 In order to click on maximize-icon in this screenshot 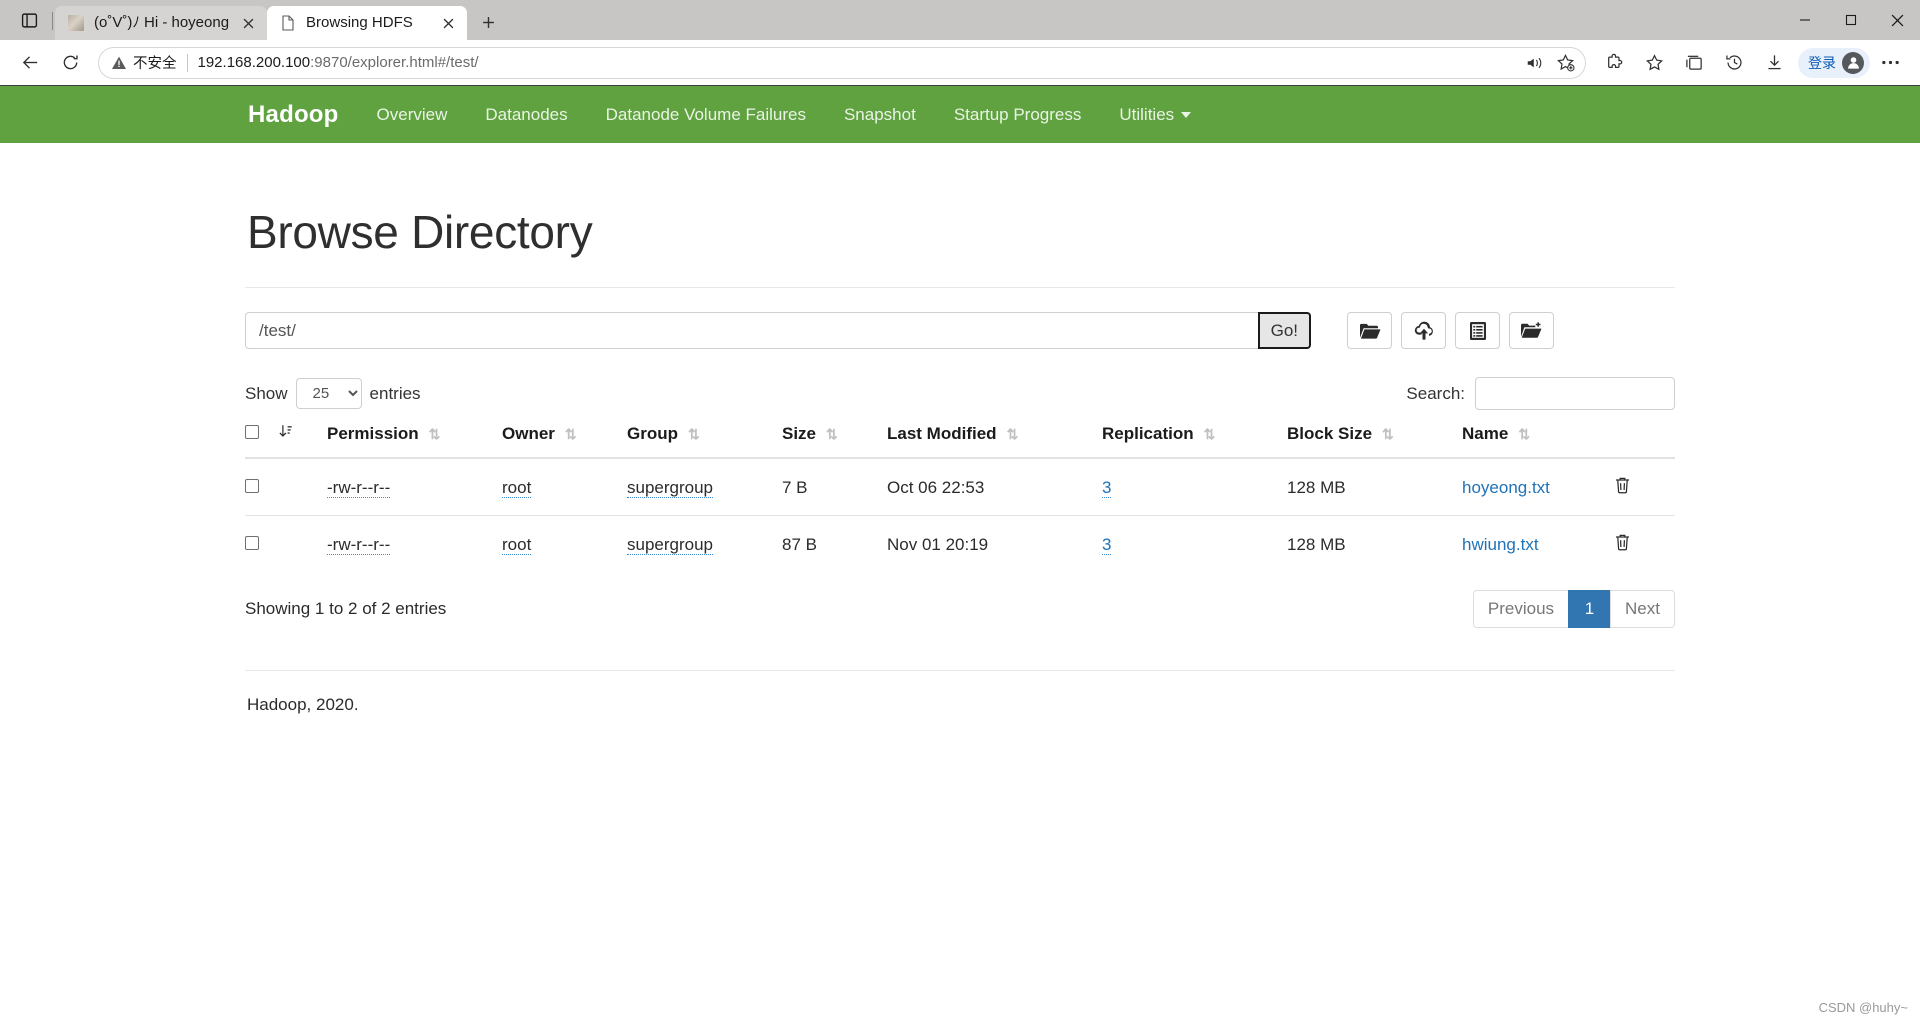, I will do `click(1851, 20)`.